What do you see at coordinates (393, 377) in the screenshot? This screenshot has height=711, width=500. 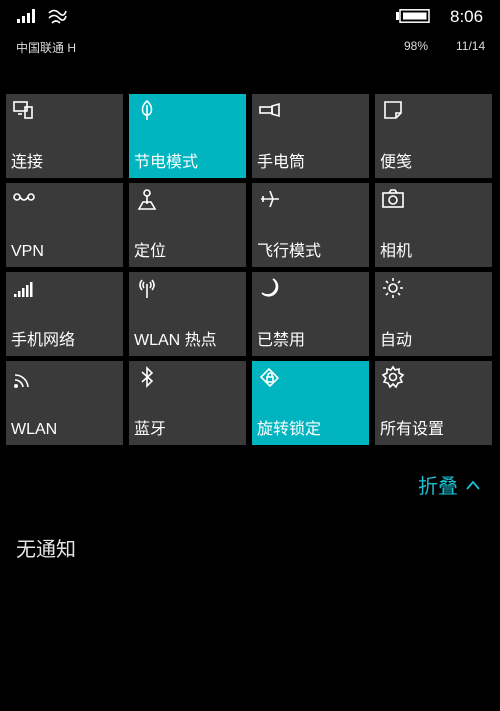 I see `settings-icon` at bounding box center [393, 377].